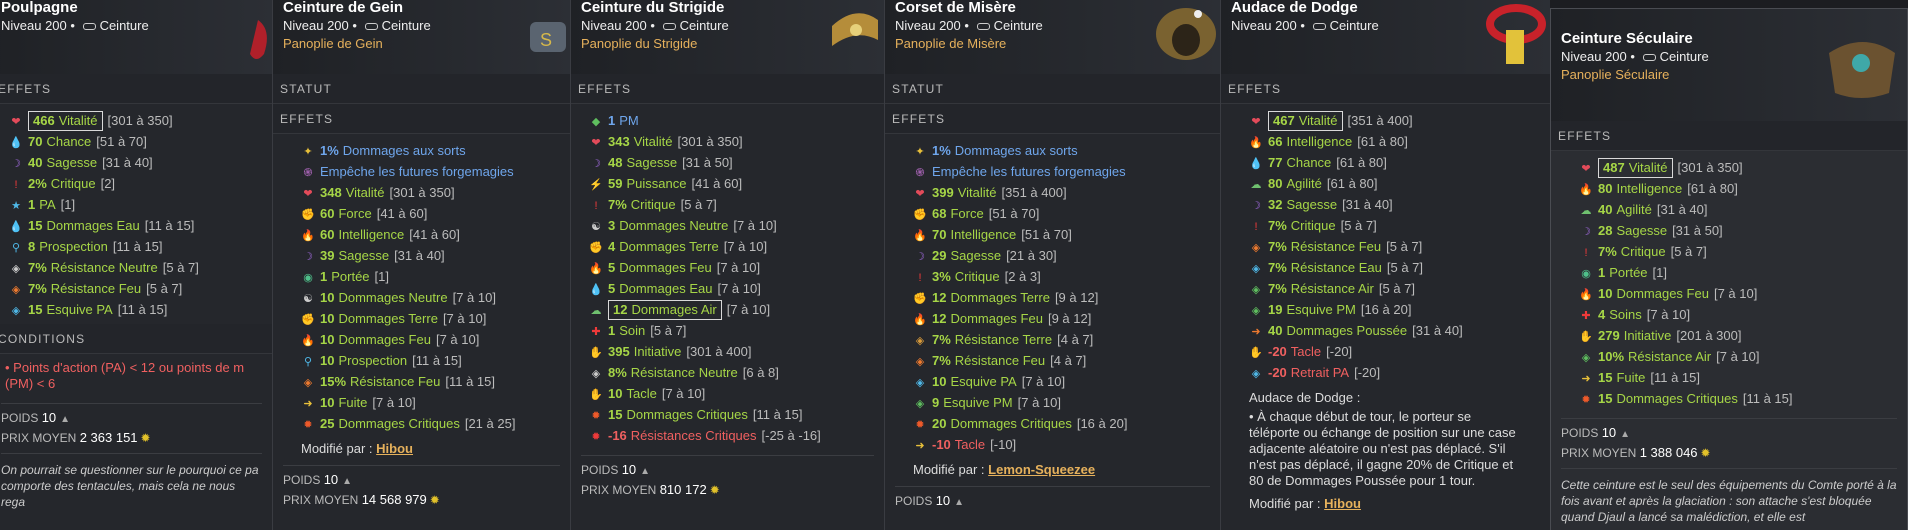 Image resolution: width=1908 pixels, height=530 pixels. Describe the element at coordinates (669, 246) in the screenshot. I see `effect-label: Dommages Terre` at that location.